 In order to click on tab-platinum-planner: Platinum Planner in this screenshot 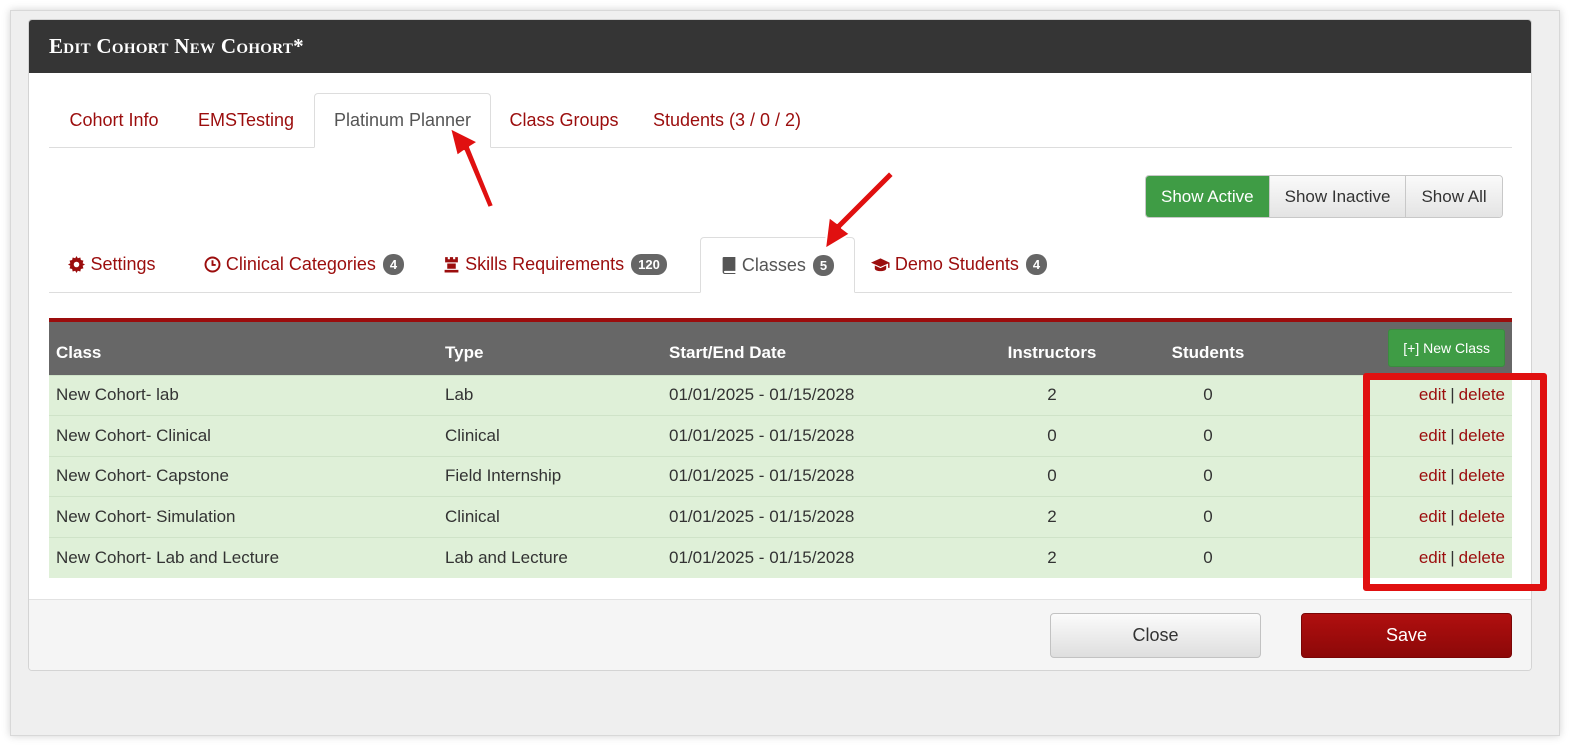, I will do `click(402, 120)`.